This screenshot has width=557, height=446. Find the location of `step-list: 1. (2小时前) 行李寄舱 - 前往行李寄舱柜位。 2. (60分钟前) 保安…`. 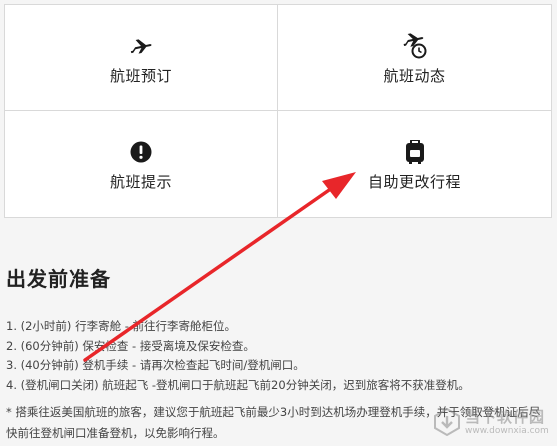

step-list: 1. (2小时前) 行李寄舱 - 前往行李寄舱柜位。 2. (60分钟前) 保安… is located at coordinates (238, 356).